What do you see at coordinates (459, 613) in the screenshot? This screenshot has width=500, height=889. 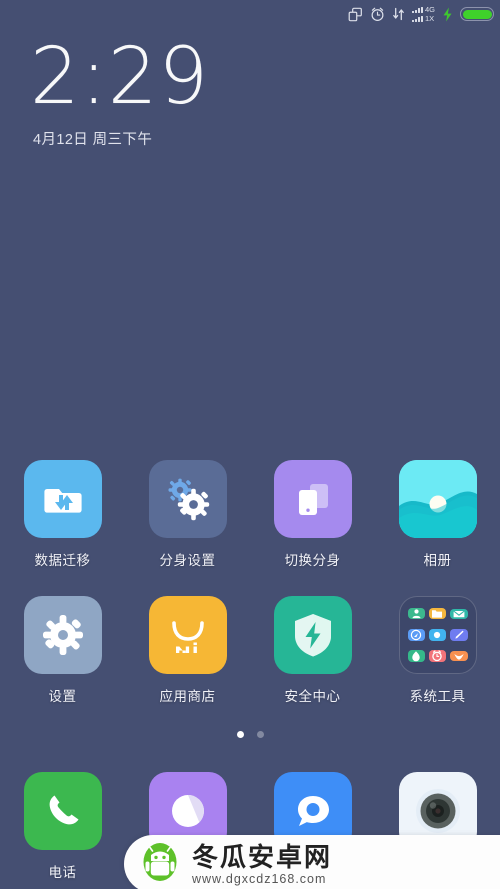 I see `mail-mini-icon` at bounding box center [459, 613].